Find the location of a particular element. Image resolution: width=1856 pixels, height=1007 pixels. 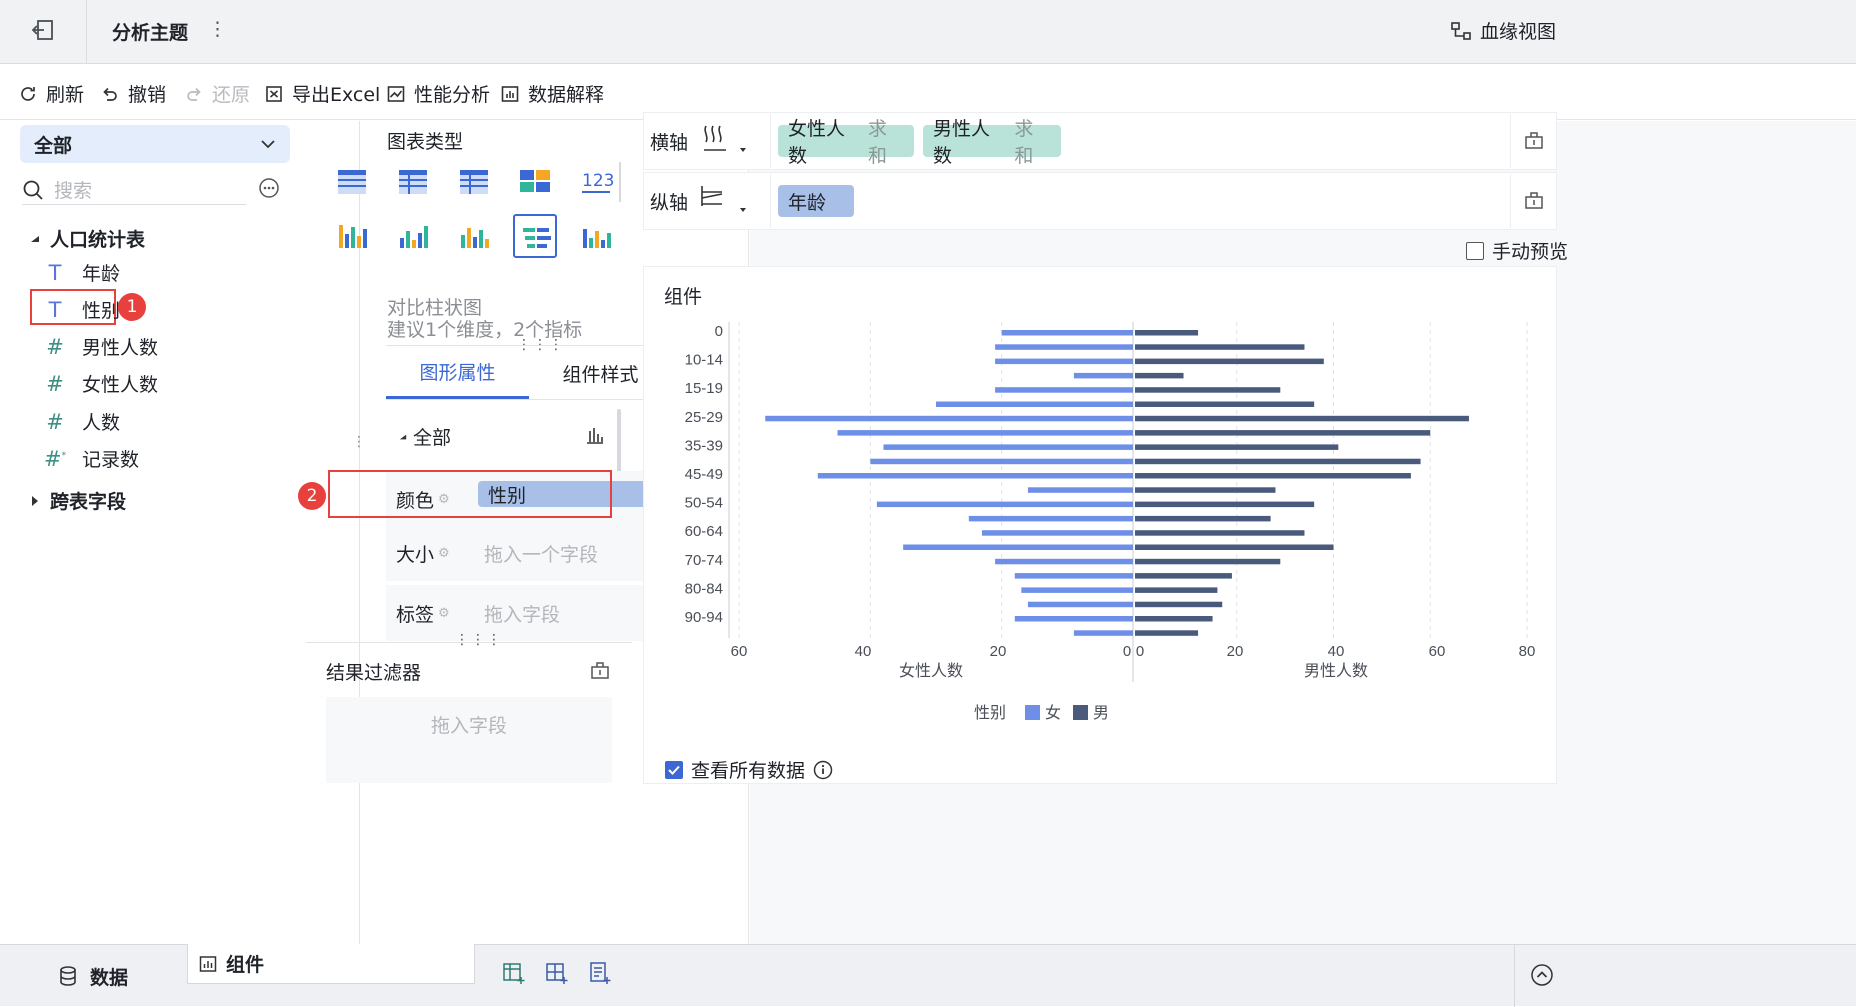

svg-text: 123 is located at coordinates (598, 181).